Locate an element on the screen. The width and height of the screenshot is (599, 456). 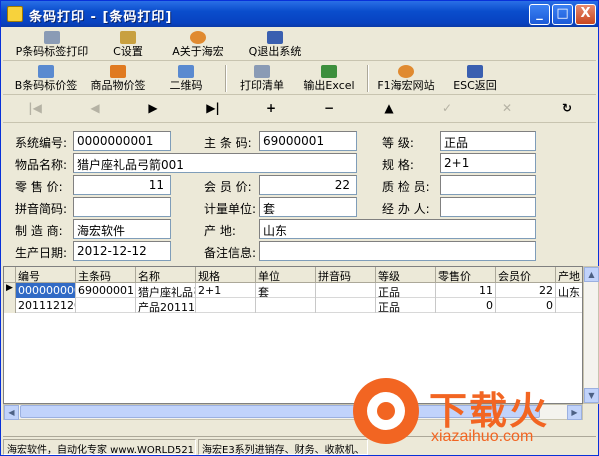
about-button: A关于海宏 is located at coordinates (198, 44).